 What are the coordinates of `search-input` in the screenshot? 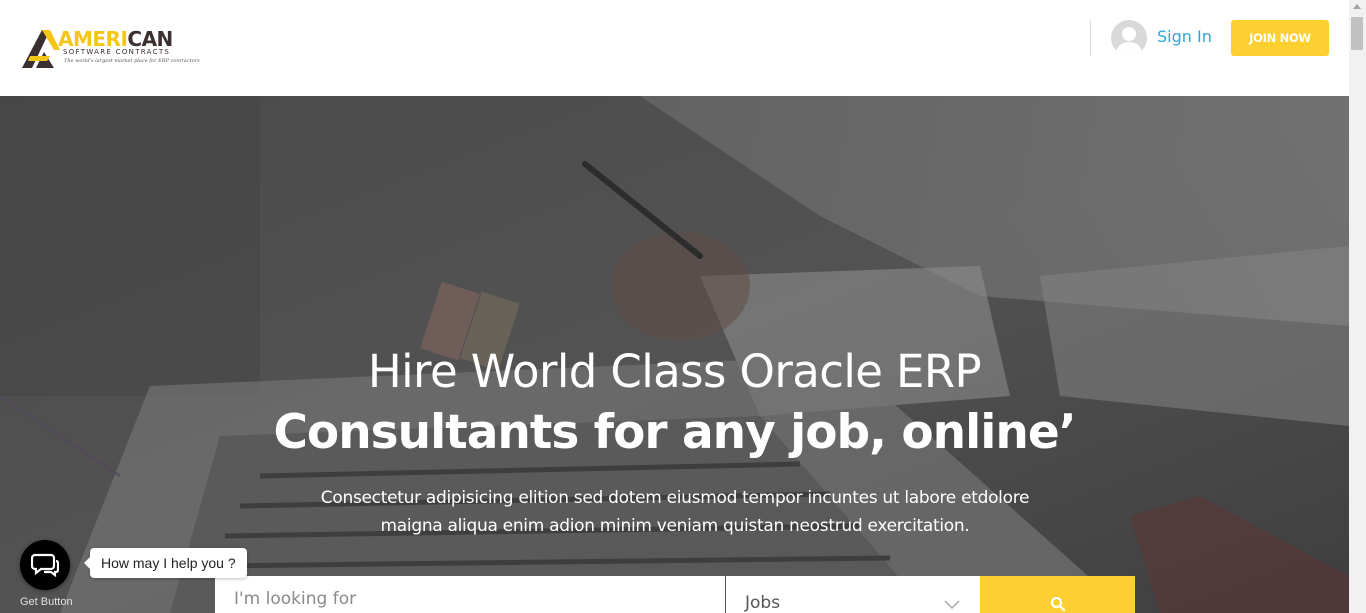 It's located at (470, 594).